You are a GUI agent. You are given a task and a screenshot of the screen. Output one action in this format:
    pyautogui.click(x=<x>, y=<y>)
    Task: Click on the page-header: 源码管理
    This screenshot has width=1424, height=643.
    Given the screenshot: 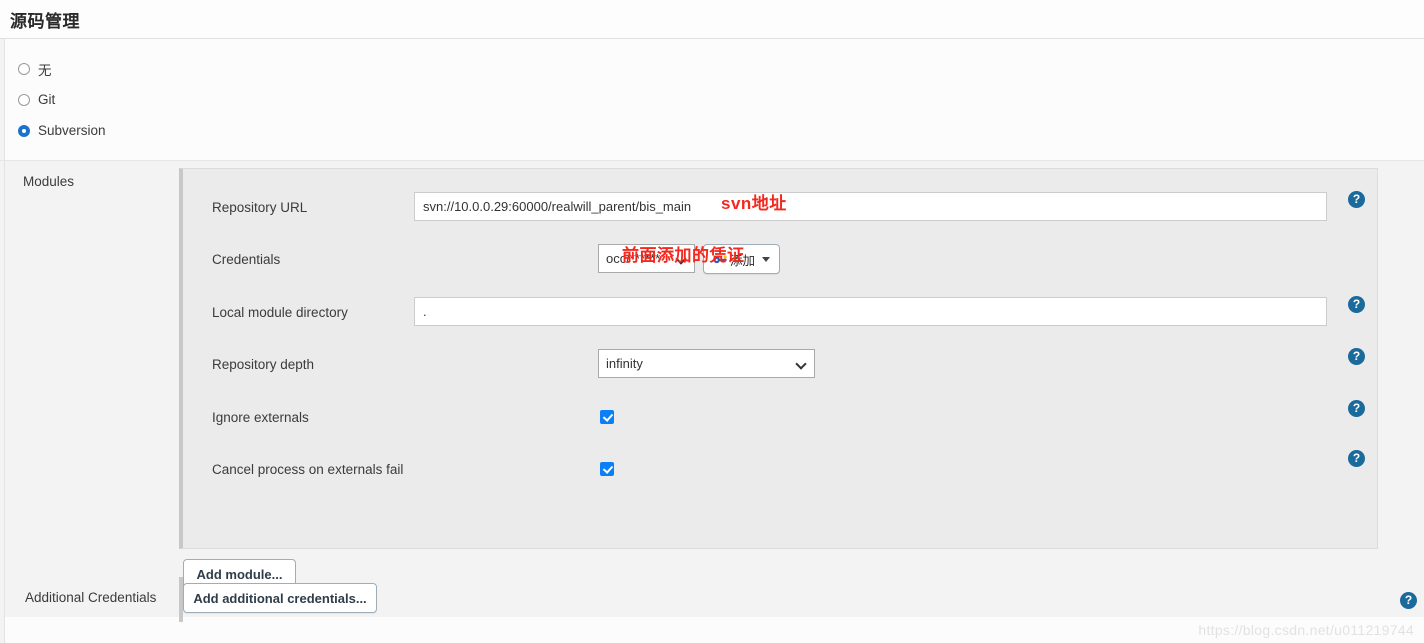 What is the action you would take?
    pyautogui.click(x=712, y=19)
    